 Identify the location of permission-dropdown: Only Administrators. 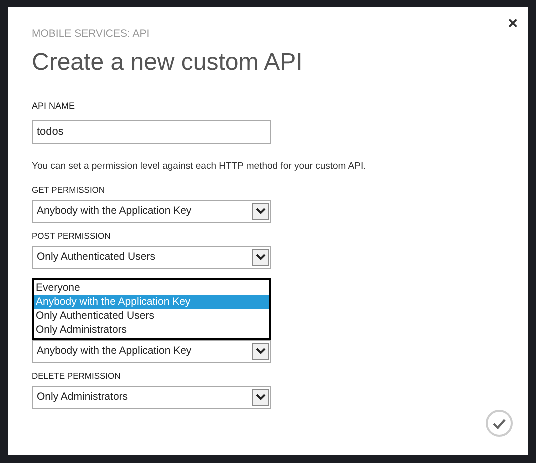
(151, 397).